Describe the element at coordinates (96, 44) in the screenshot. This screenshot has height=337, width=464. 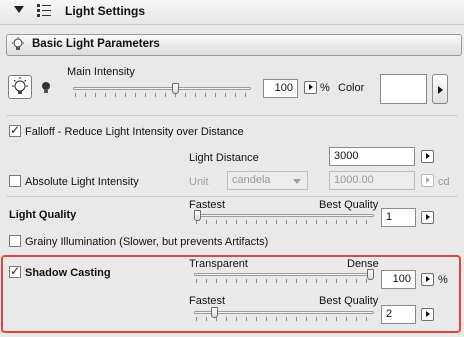
I see `section-title: Basic Light Parameters` at that location.